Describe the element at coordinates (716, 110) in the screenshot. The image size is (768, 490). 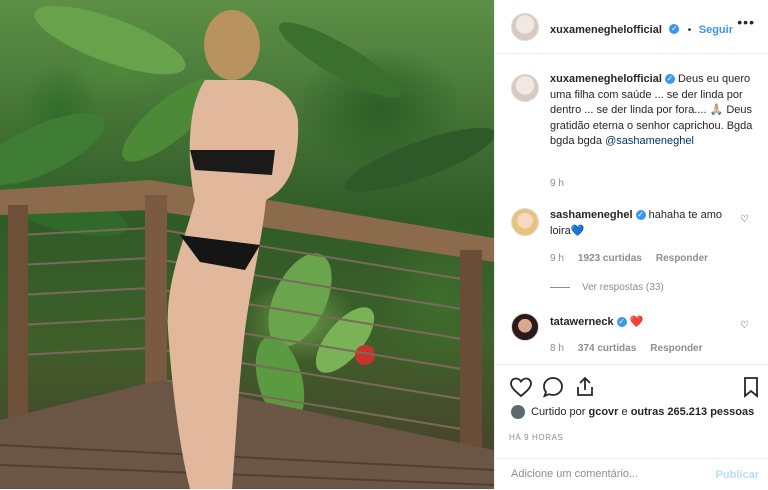
I see `caption-emoji: 🙏🏼` at that location.